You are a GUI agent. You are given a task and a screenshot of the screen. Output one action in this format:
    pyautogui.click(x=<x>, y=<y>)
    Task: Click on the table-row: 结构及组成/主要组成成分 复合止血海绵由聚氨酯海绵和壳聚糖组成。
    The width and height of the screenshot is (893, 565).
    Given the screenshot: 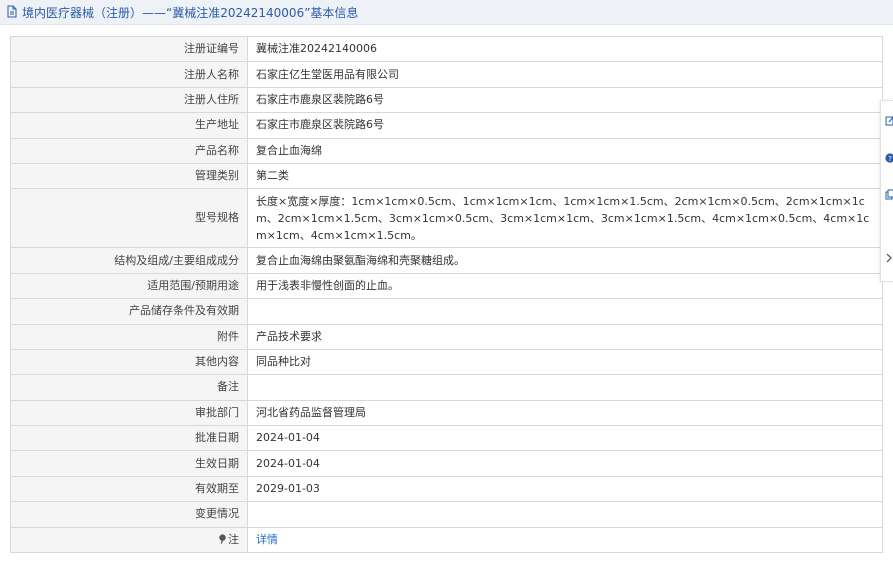 What is the action you would take?
    pyautogui.click(x=446, y=260)
    